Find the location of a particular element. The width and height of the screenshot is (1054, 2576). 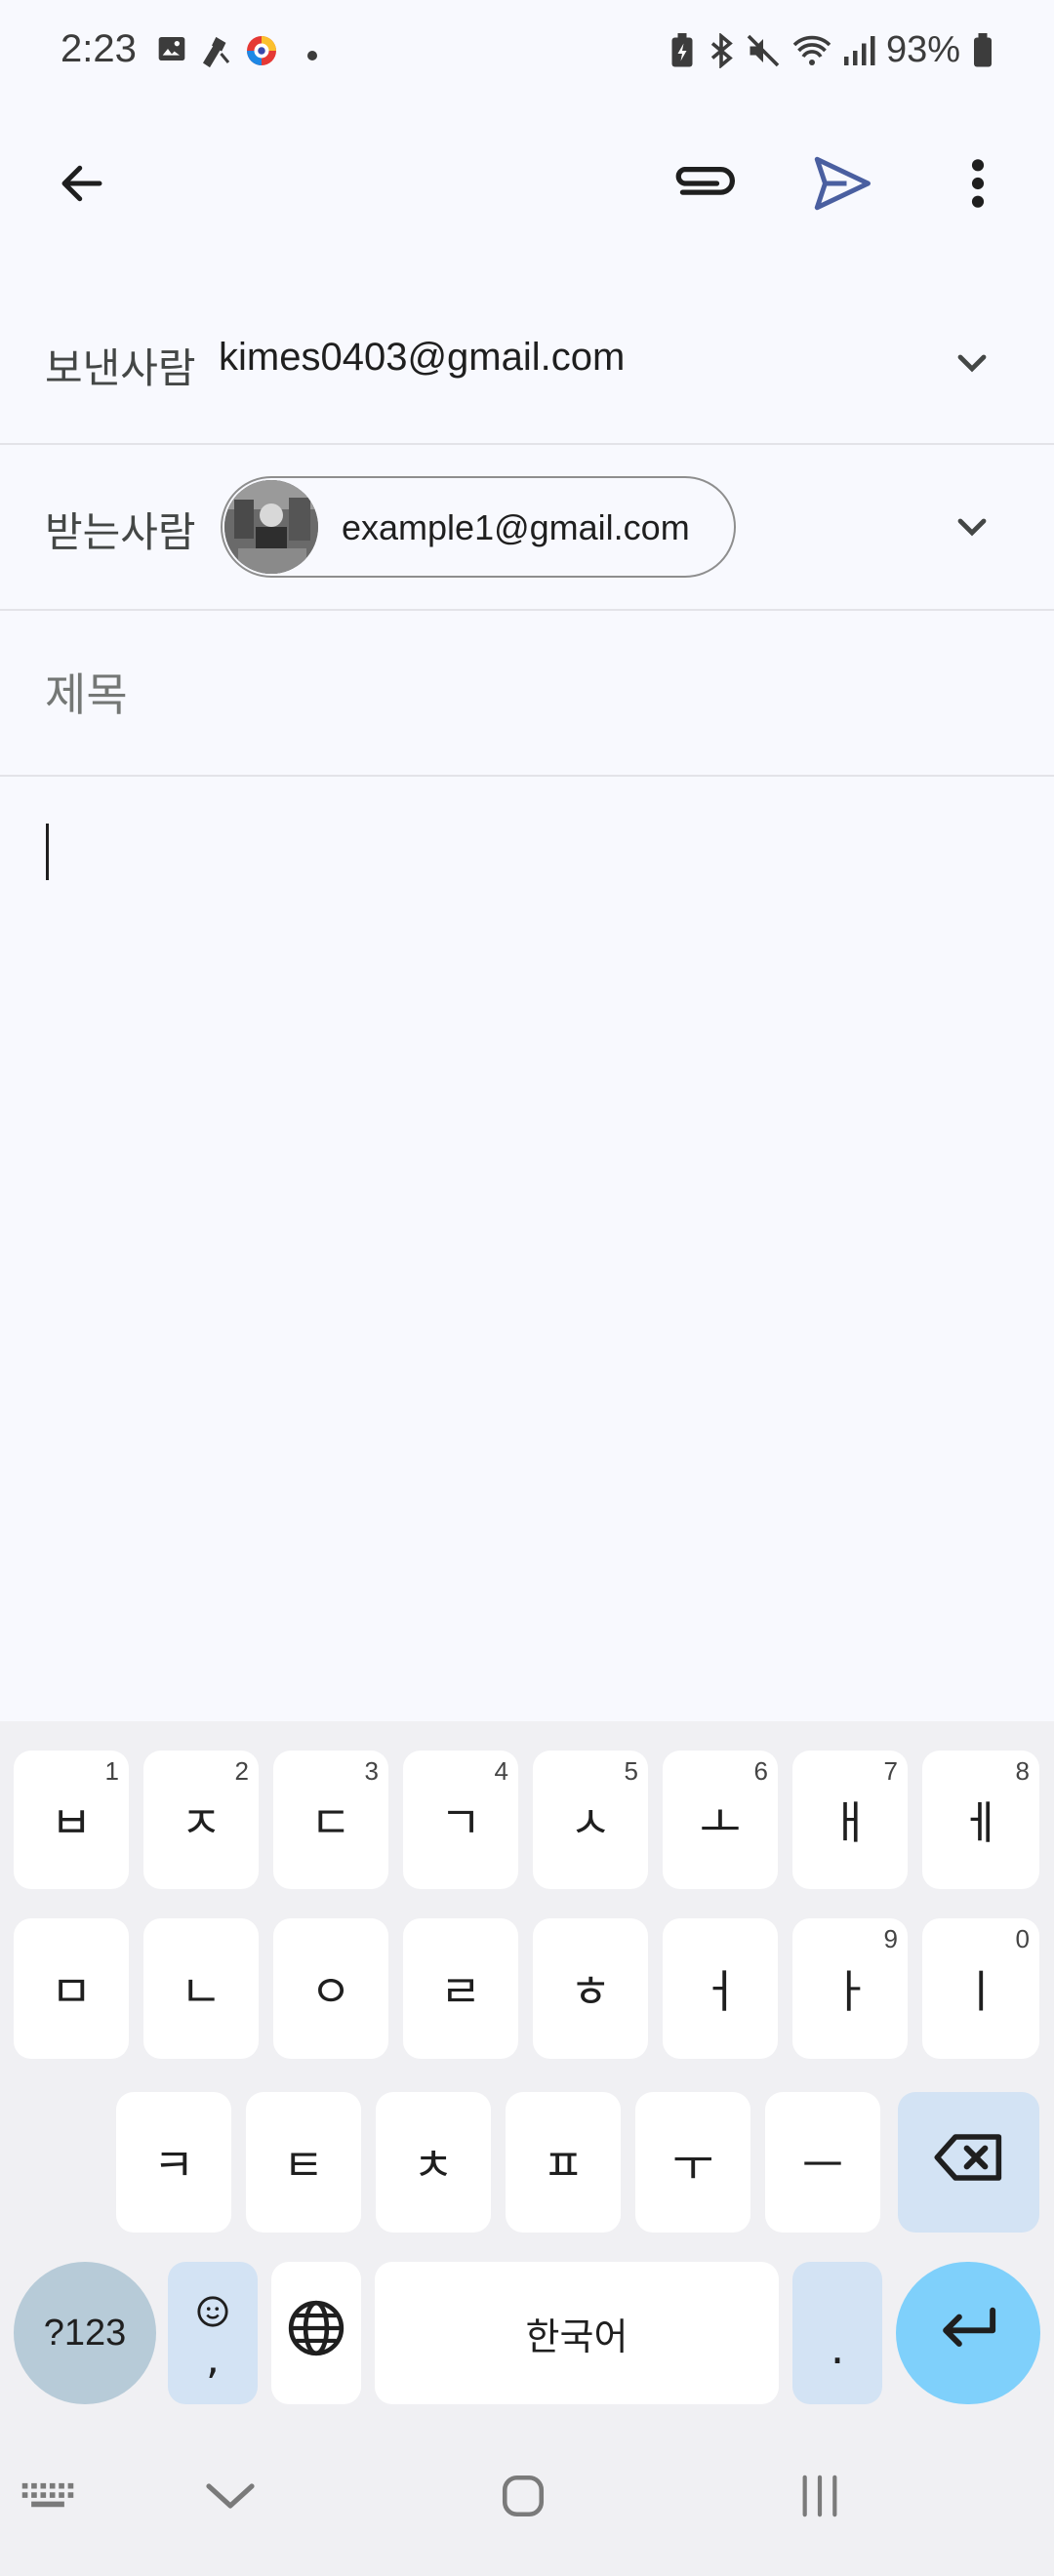

key-o: ㅗ6 is located at coordinates (720, 1820).